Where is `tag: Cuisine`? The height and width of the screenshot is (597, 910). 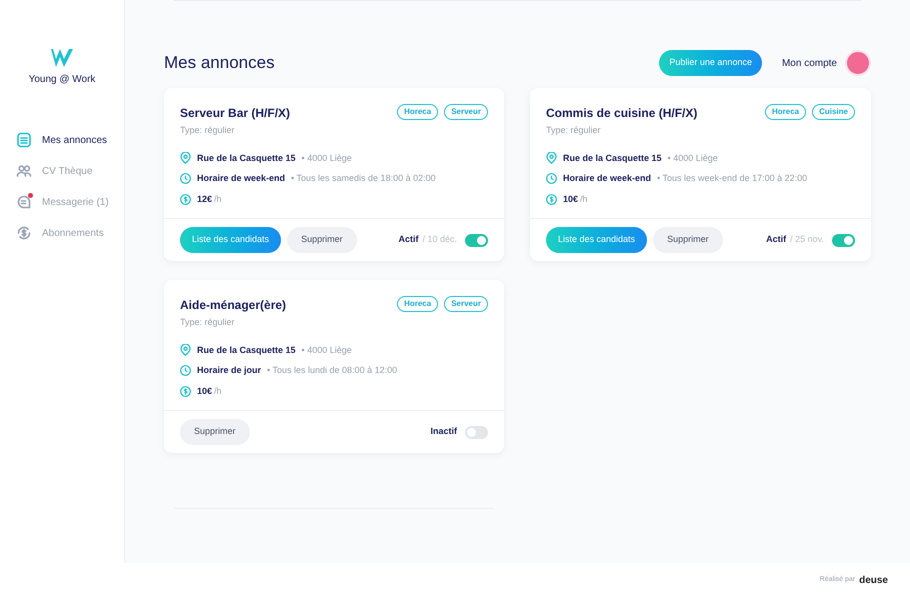
tag: Cuisine is located at coordinates (833, 112).